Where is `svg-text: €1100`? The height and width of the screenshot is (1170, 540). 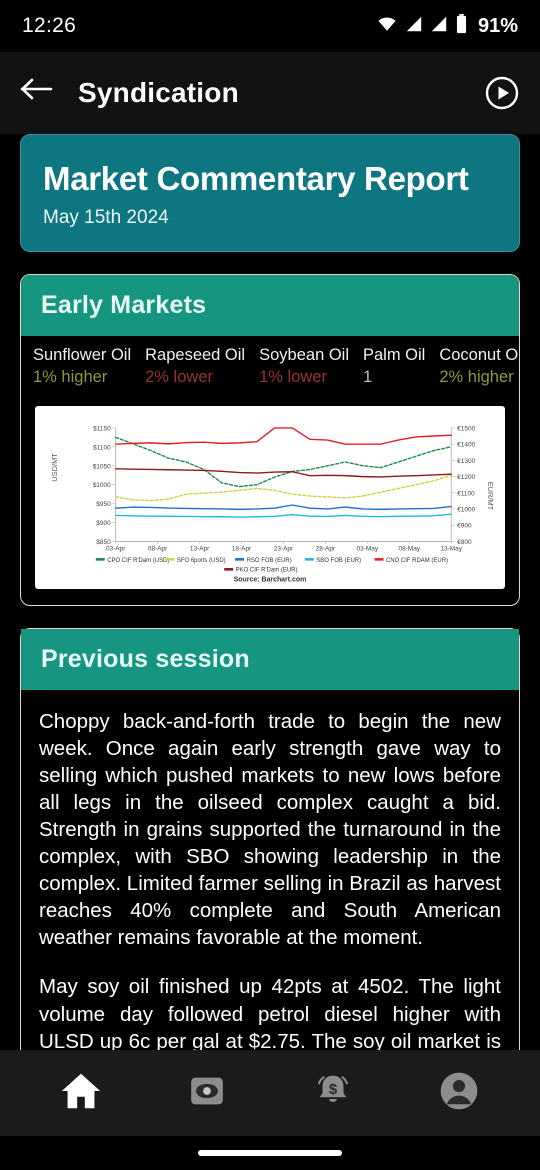
svg-text: €1100 is located at coordinates (466, 493).